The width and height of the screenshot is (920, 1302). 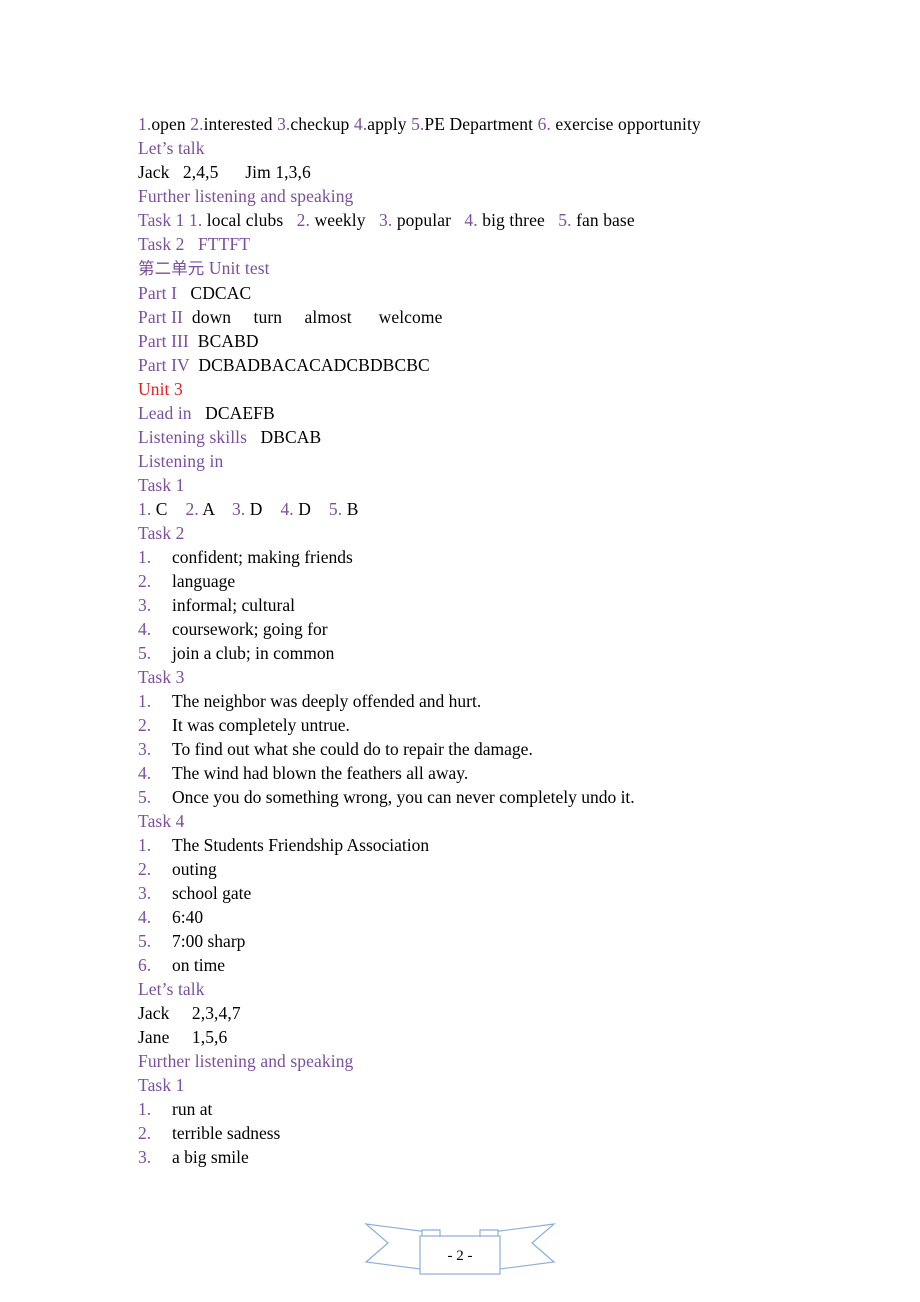 What do you see at coordinates (309, 365) in the screenshot?
I see `part-answer: DCBADBACACADCBDBCBC` at bounding box center [309, 365].